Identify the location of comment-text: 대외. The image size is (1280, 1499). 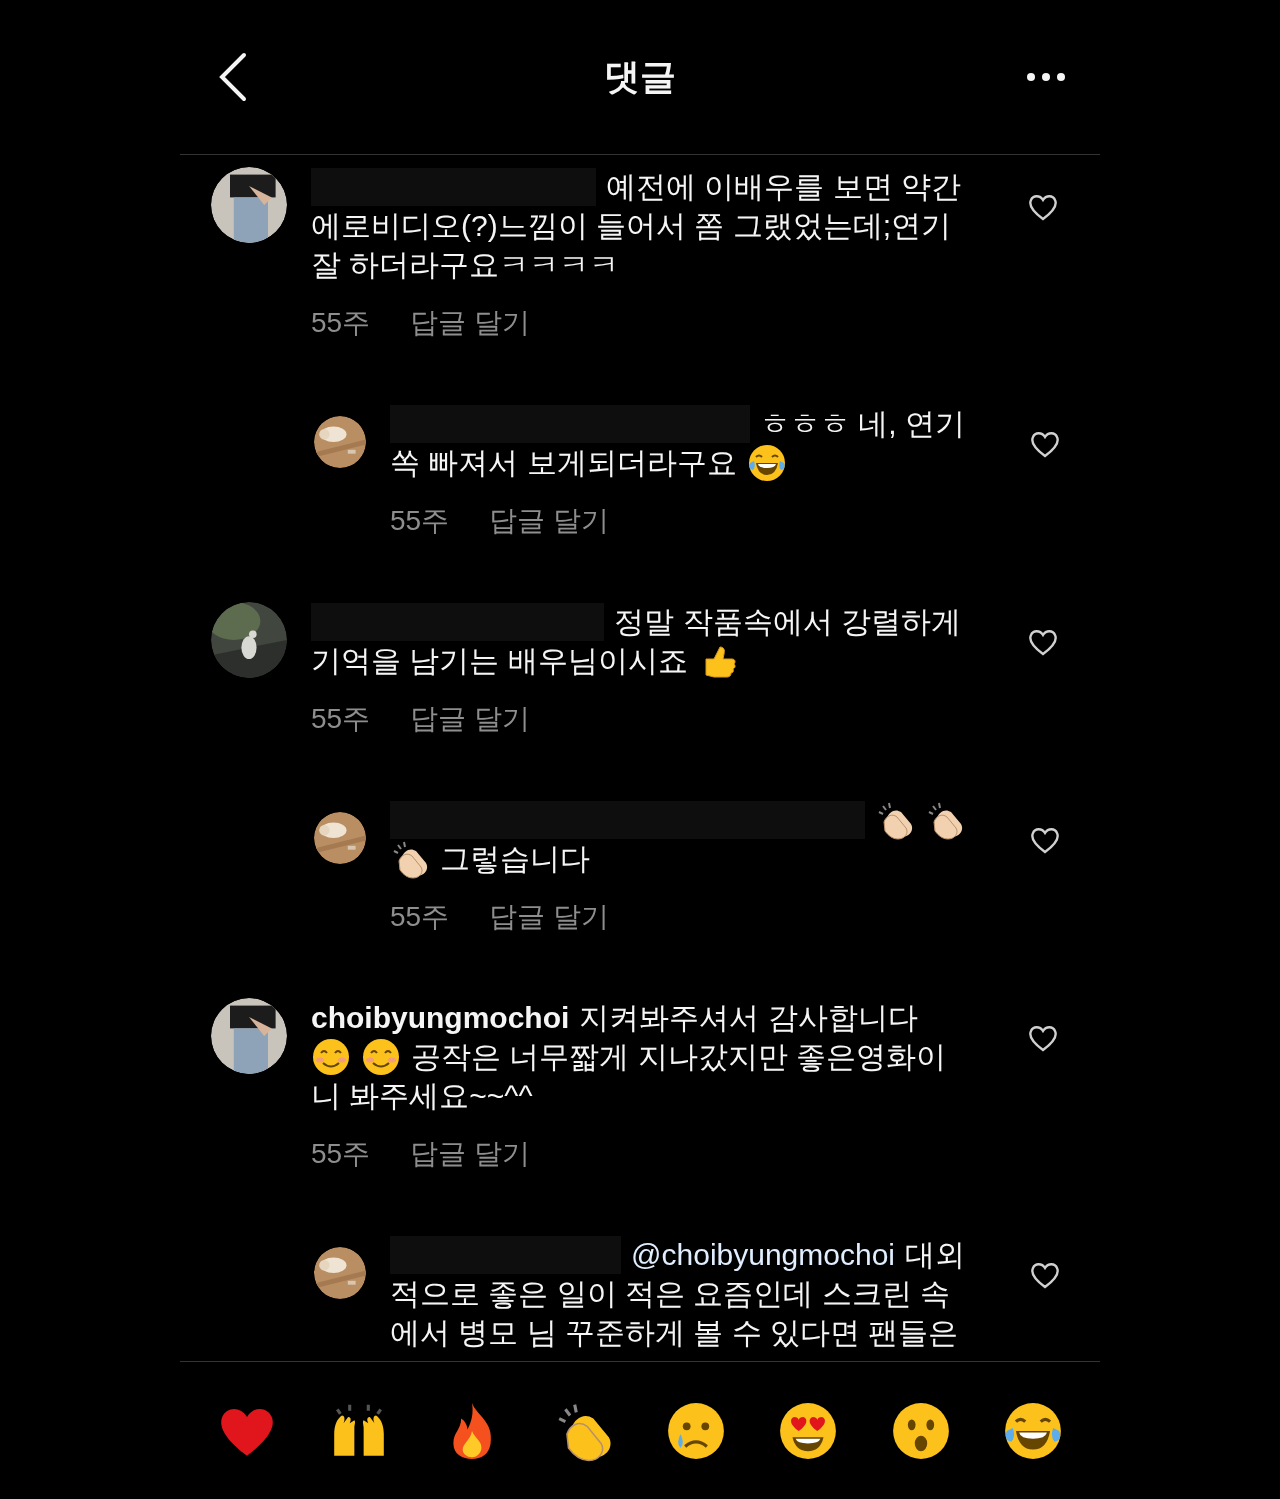
(935, 1255).